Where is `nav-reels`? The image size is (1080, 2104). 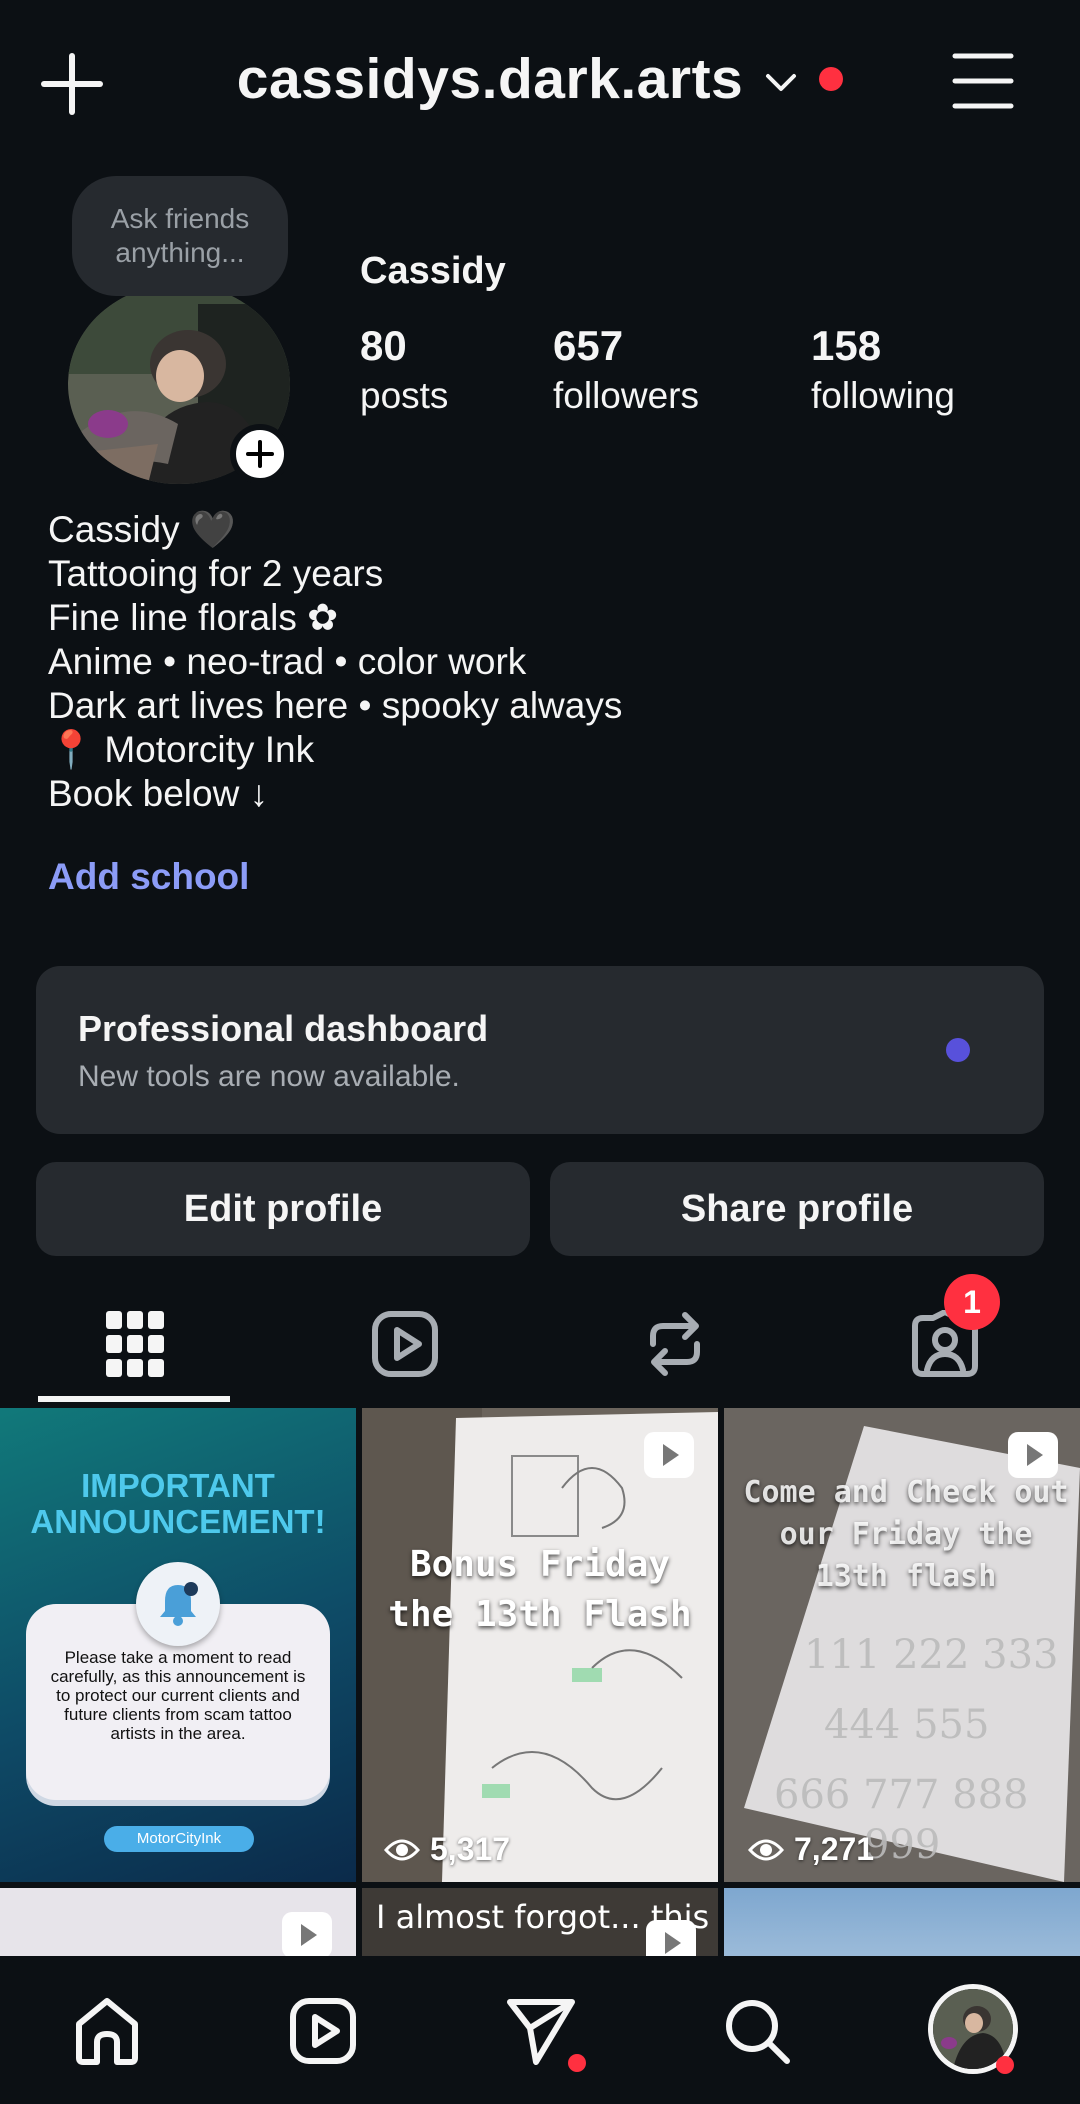
nav-reels is located at coordinates (323, 2031).